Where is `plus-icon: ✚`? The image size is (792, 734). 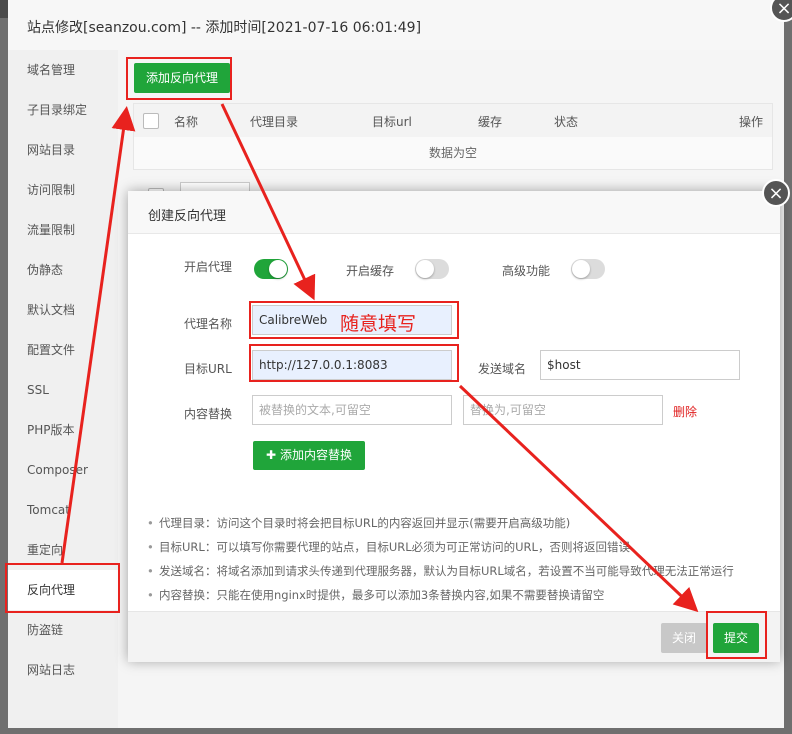
plus-icon: ✚ is located at coordinates (271, 455).